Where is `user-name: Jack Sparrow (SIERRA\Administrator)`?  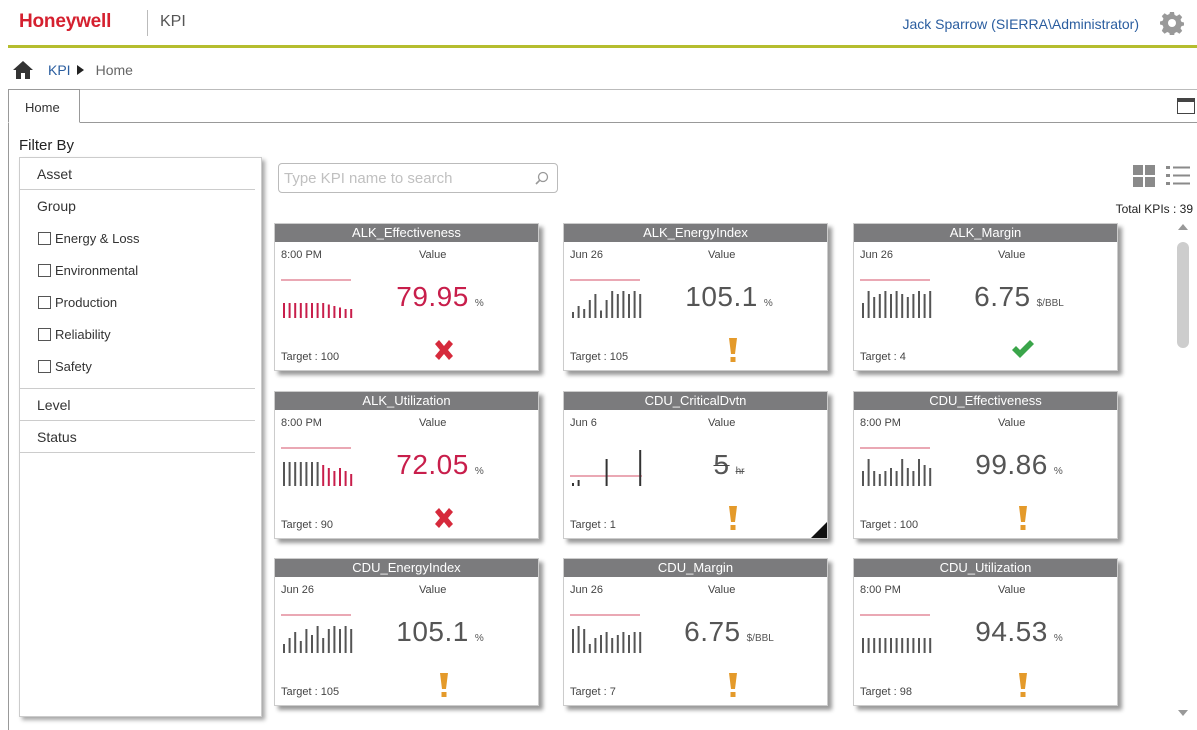
user-name: Jack Sparrow (SIERRA\Administrator) is located at coordinates (1020, 24).